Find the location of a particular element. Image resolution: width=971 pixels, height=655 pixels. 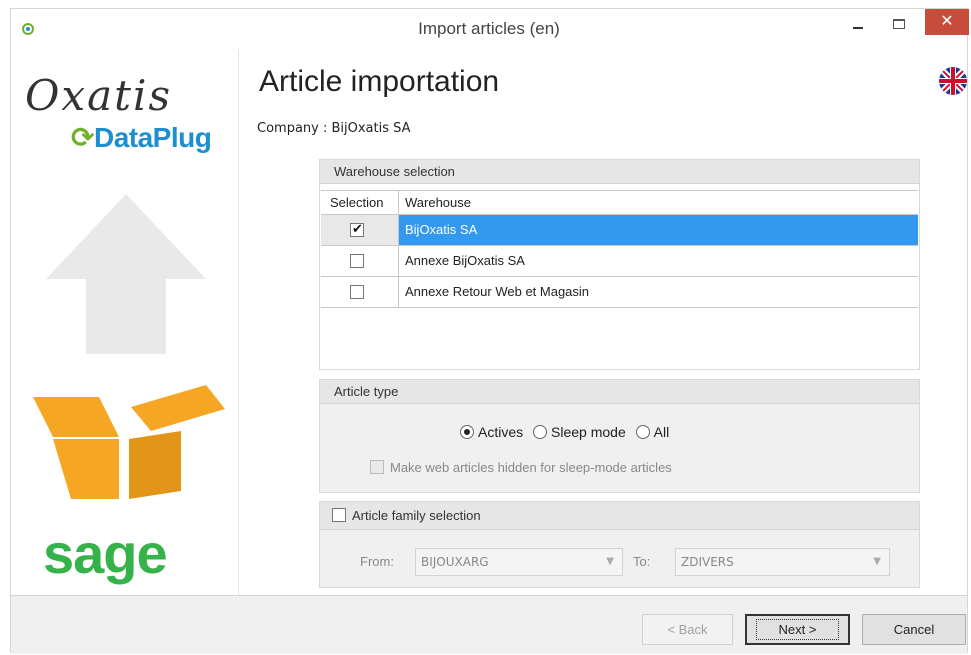

radio-label: All is located at coordinates (661, 432).